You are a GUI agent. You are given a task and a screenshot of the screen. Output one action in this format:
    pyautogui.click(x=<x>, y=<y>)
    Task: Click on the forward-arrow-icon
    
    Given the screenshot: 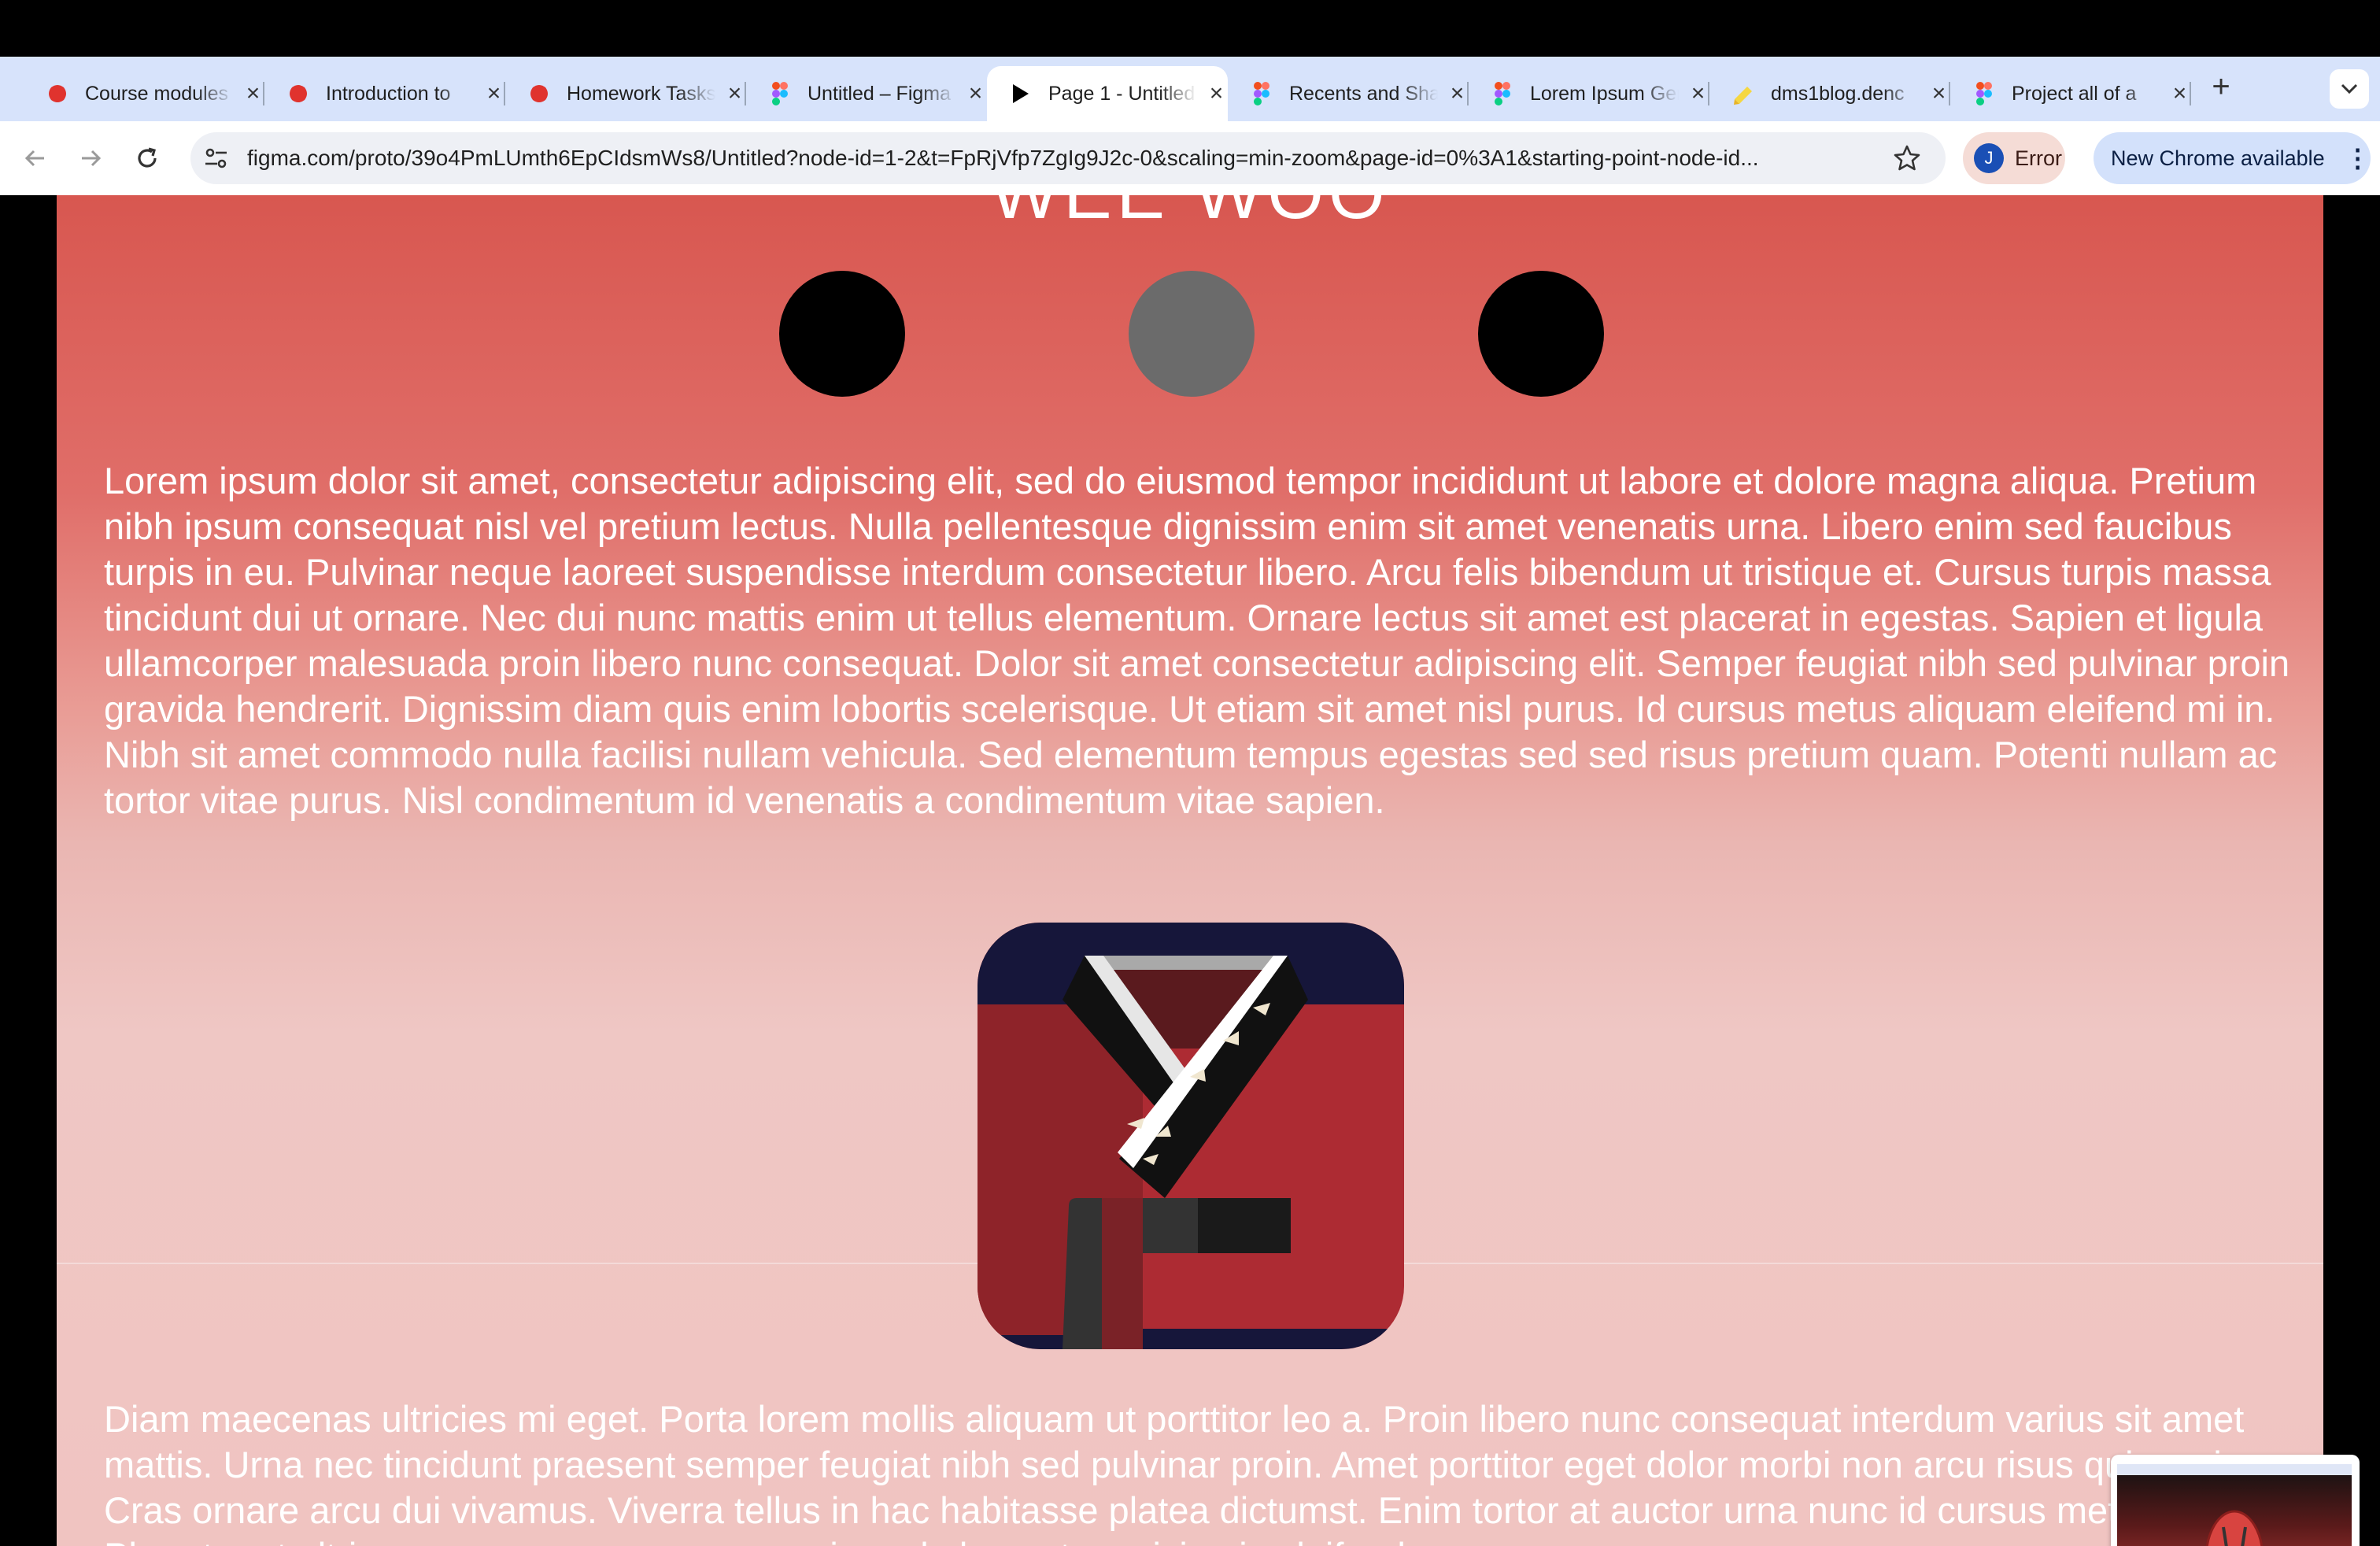 What is the action you would take?
    pyautogui.click(x=92, y=158)
    